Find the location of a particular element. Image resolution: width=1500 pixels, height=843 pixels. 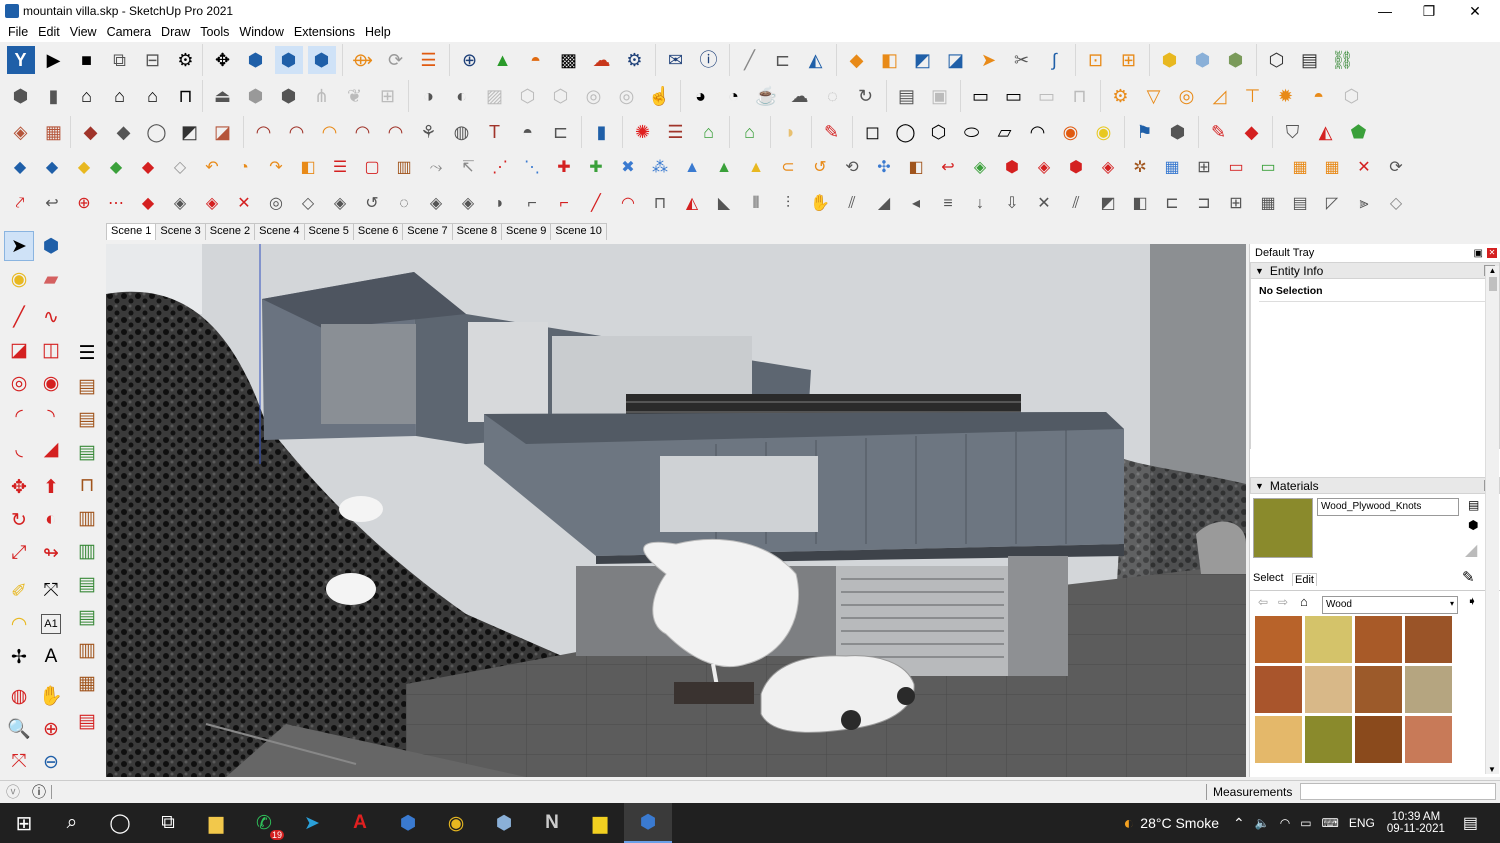

surface-3-icon: ◠ is located at coordinates (330, 132).